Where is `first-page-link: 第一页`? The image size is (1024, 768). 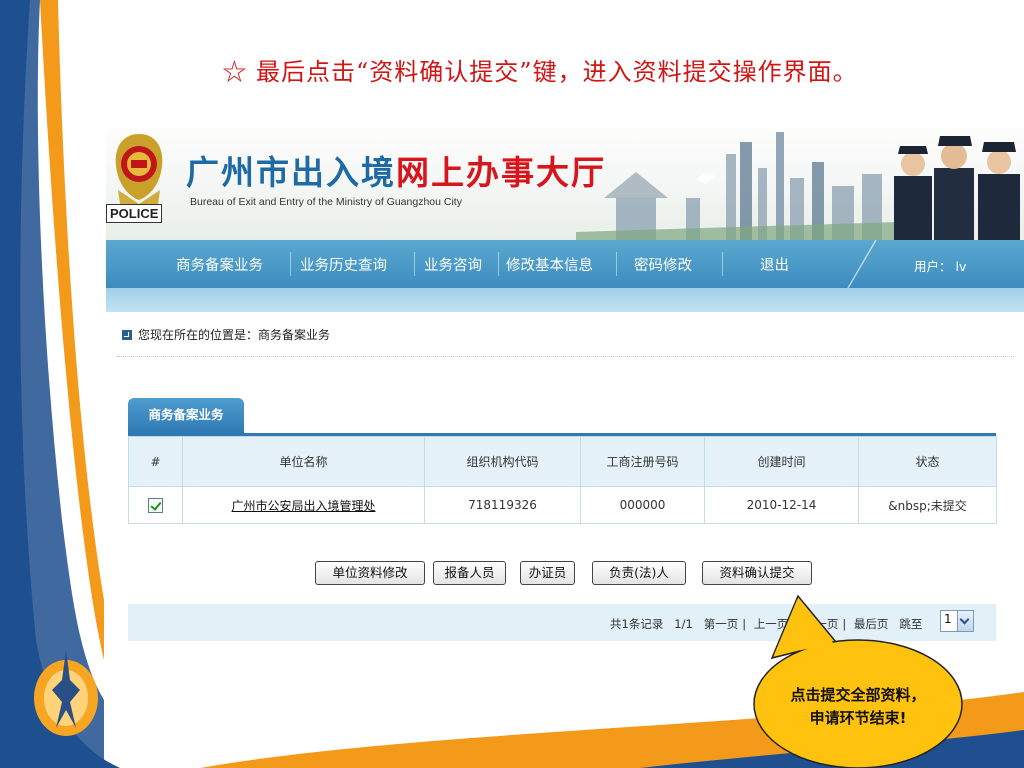 first-page-link: 第一页 is located at coordinates (721, 624).